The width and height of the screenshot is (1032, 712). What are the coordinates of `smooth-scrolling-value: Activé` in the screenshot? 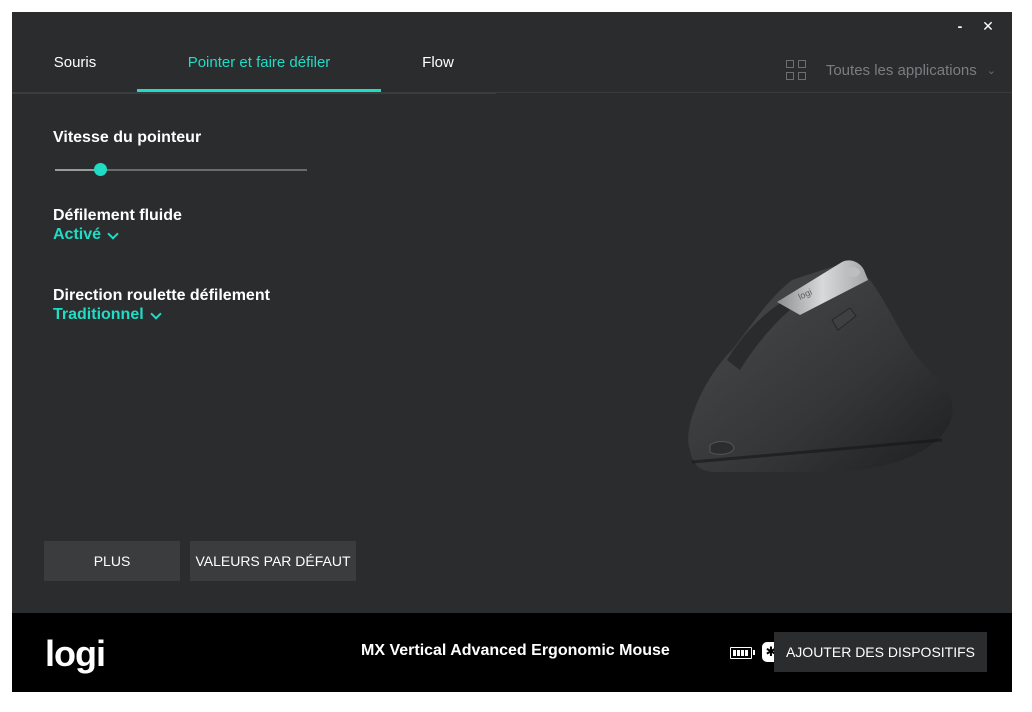 It's located at (77, 234).